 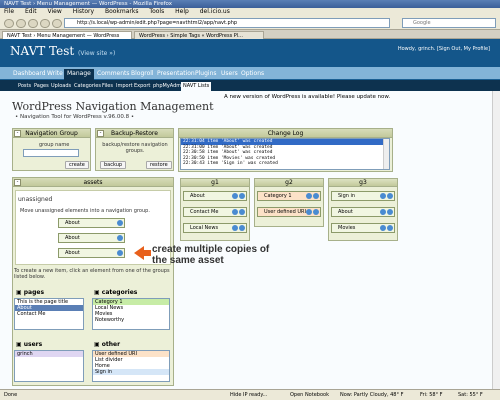 I want to click on home-icon, so click(x=57, y=23).